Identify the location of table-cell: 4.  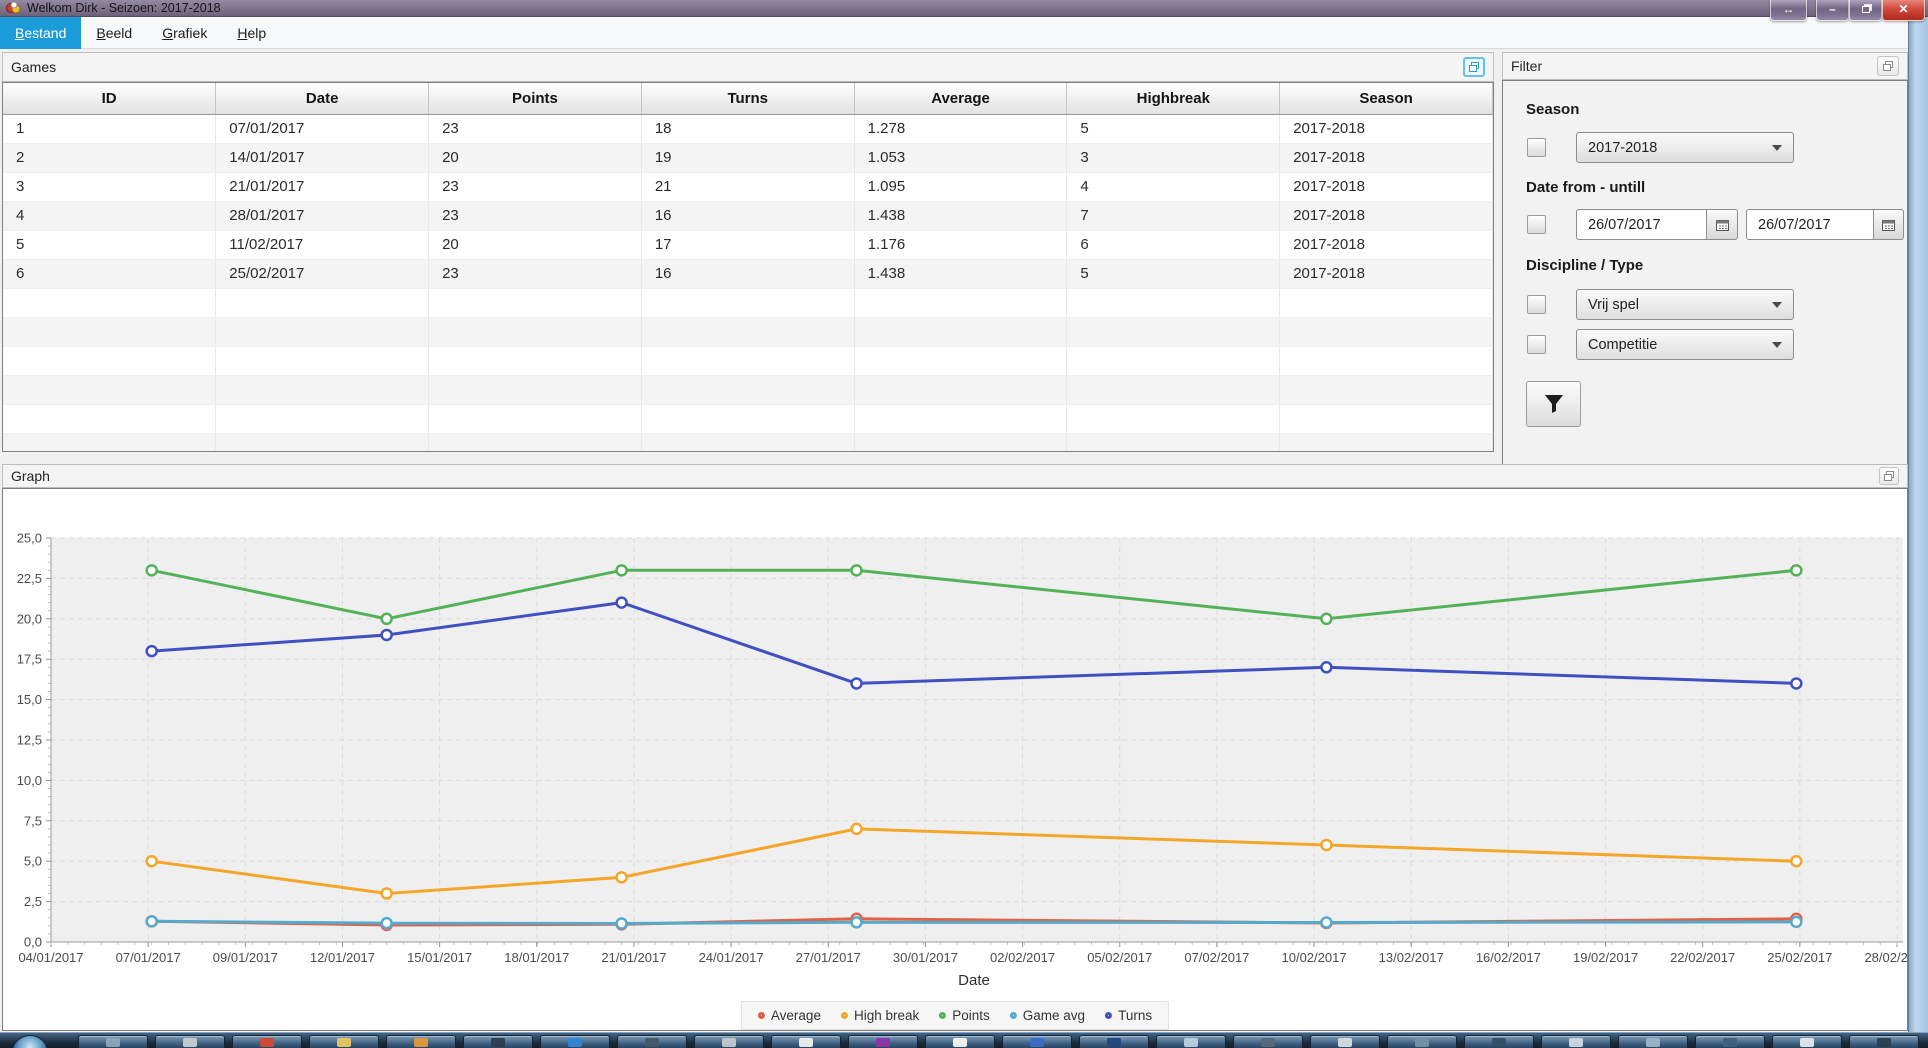
(110, 216).